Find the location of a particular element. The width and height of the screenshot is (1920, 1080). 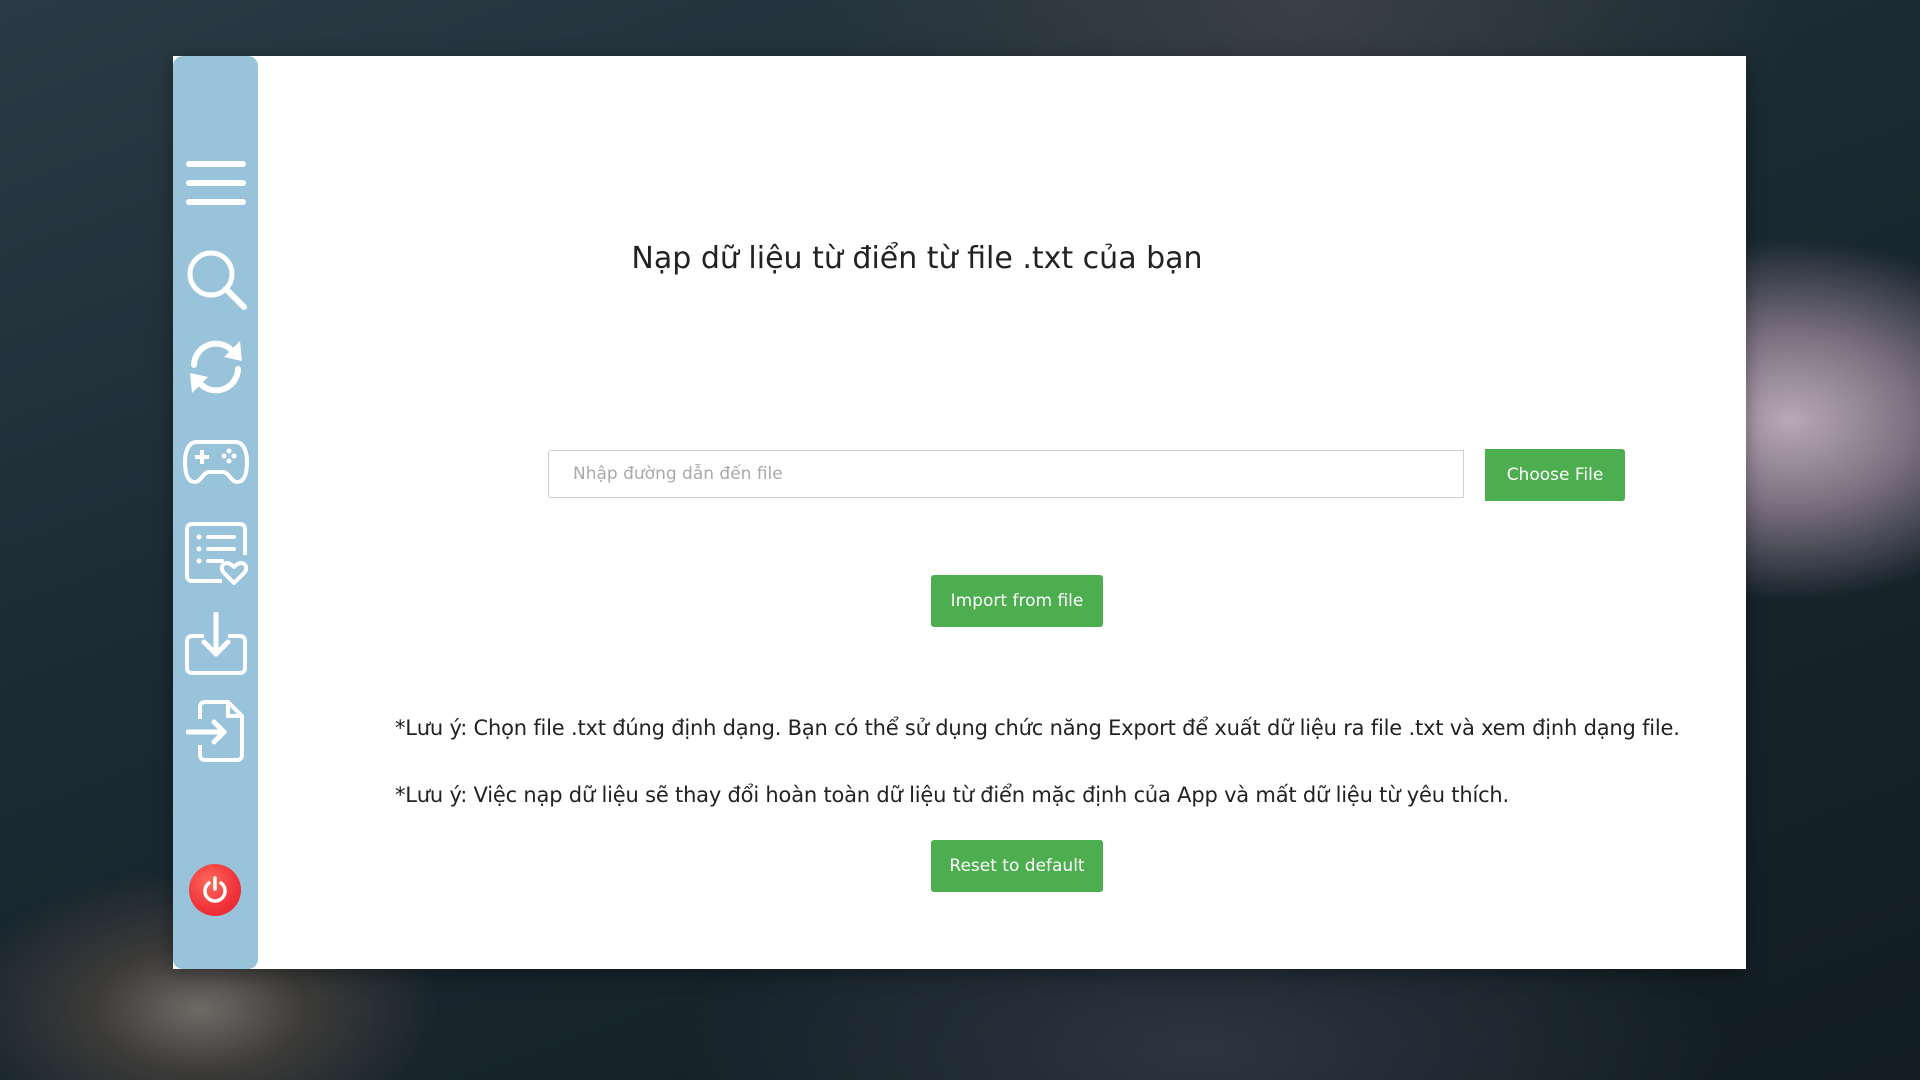

sidebar-item-search is located at coordinates (216, 279).